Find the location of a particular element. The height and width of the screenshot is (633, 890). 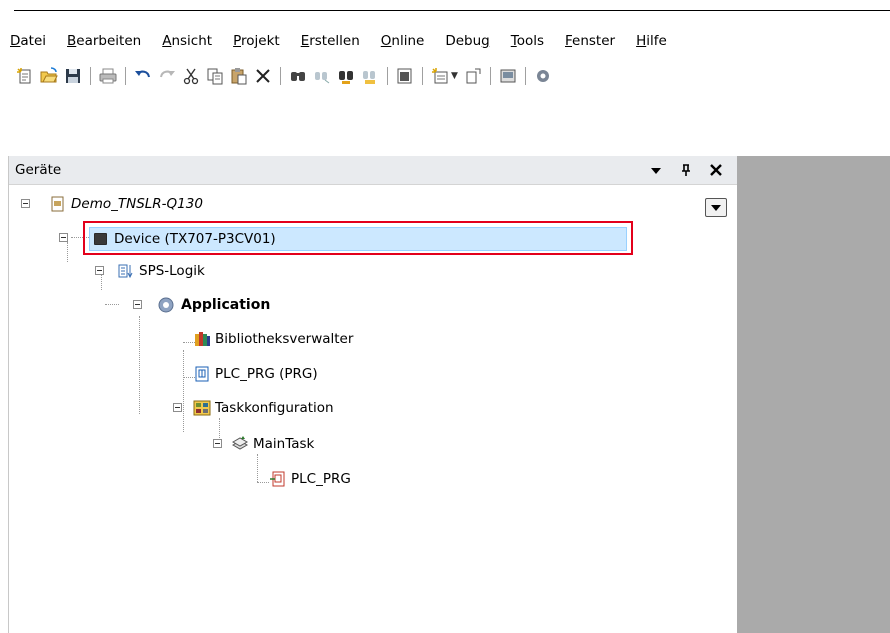

undo-icon is located at coordinates (143, 76).